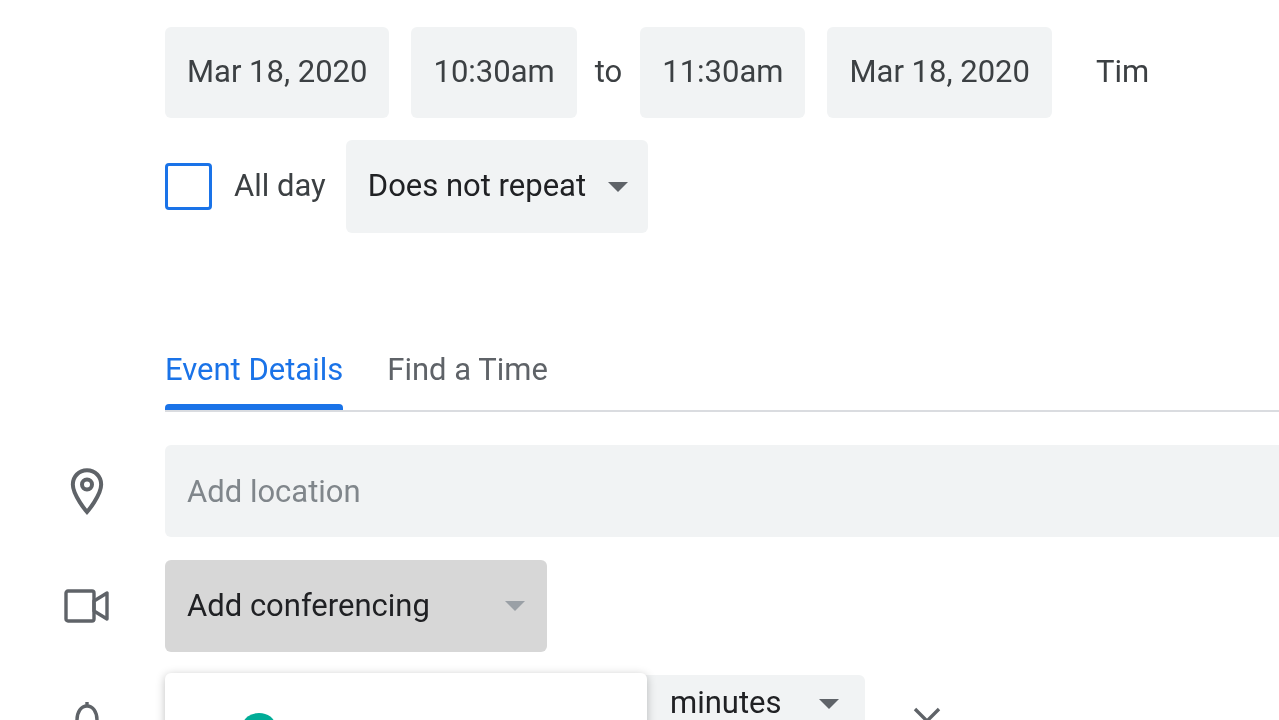 Image resolution: width=1279 pixels, height=720 pixels. Describe the element at coordinates (280, 186) in the screenshot. I see `all-day-label: All day` at that location.